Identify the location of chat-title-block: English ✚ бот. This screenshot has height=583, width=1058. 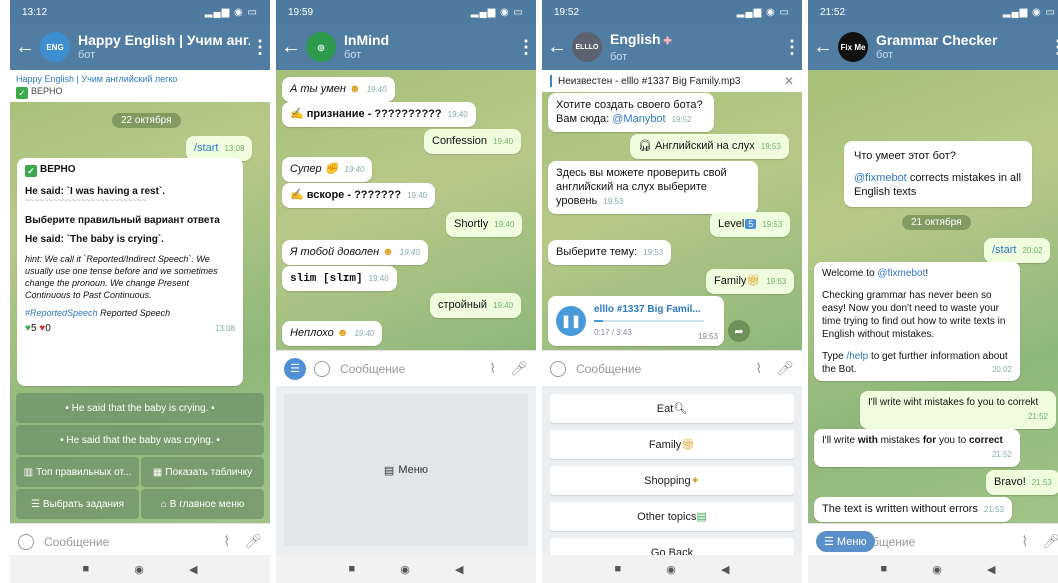
(696, 47).